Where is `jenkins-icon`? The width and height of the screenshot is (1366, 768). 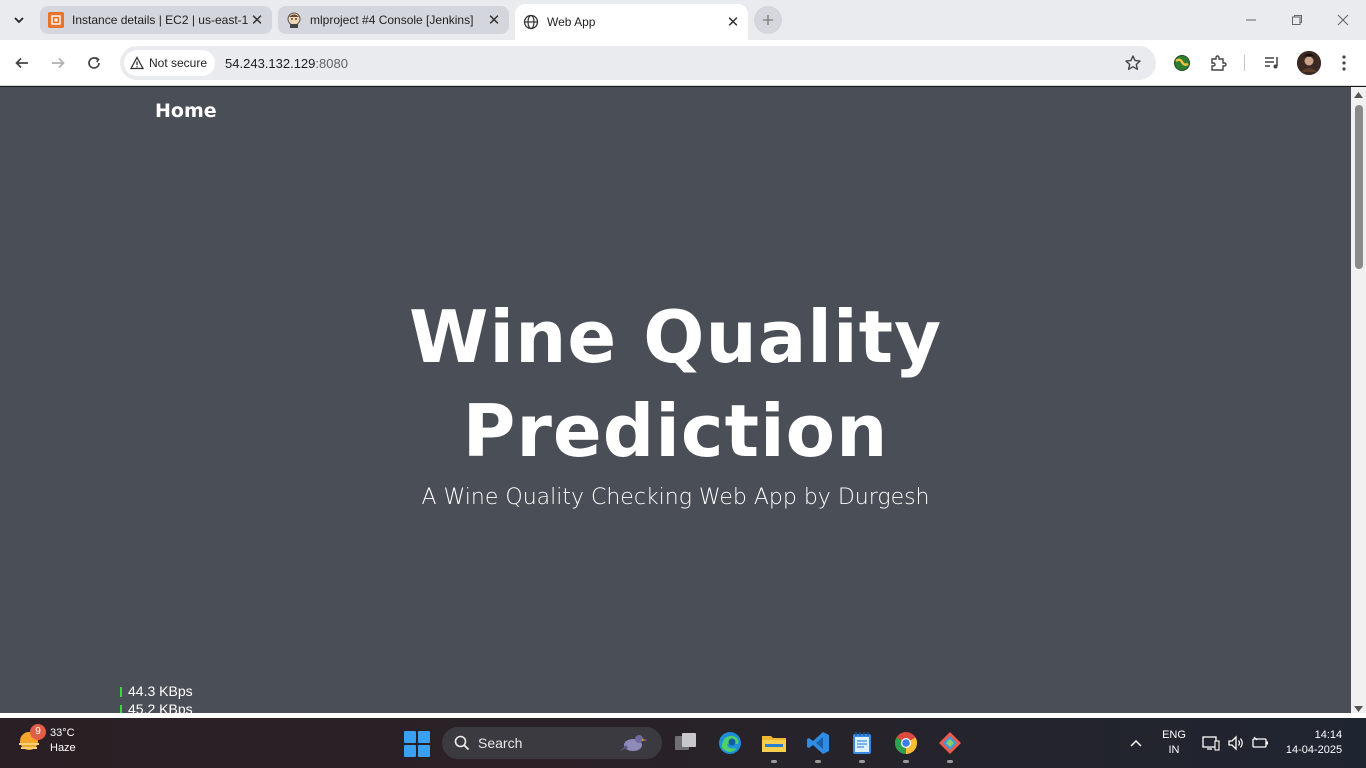
jenkins-icon is located at coordinates (294, 20).